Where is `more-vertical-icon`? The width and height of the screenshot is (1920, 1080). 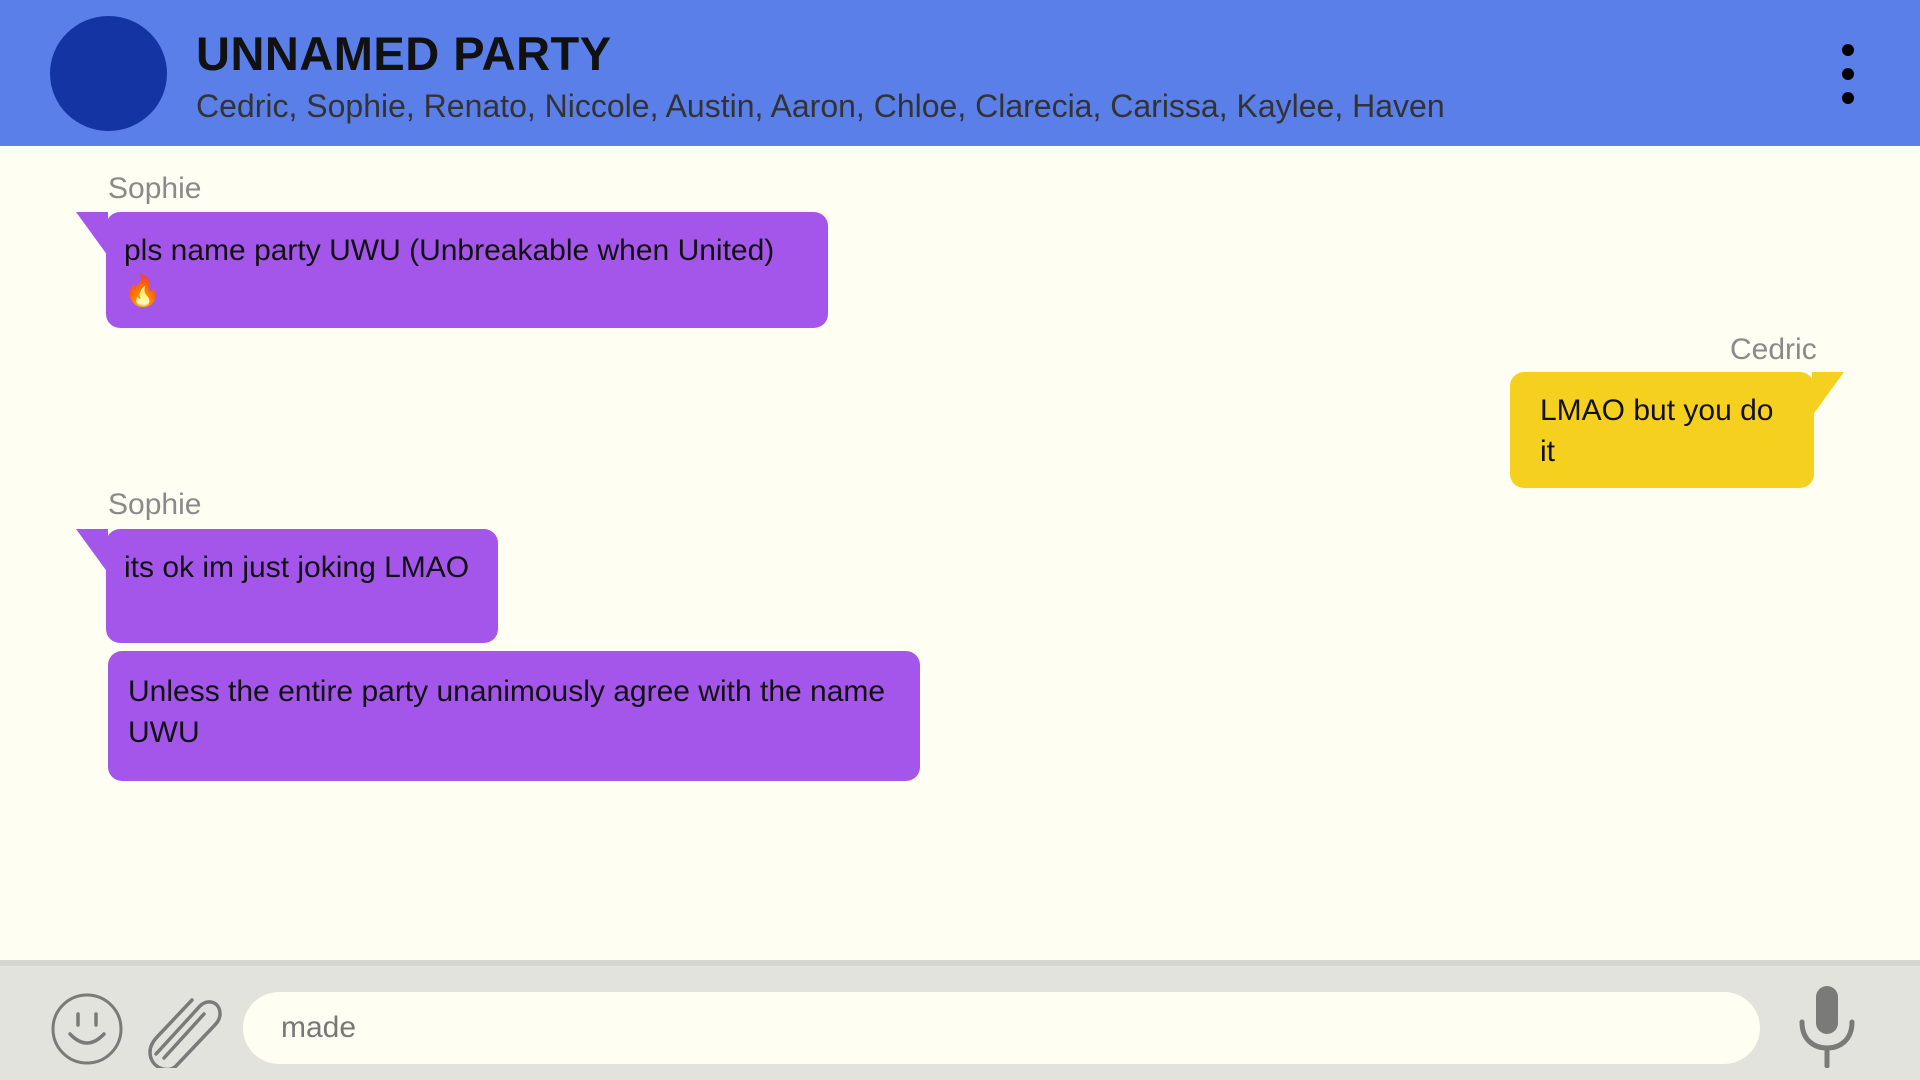 more-vertical-icon is located at coordinates (1848, 74).